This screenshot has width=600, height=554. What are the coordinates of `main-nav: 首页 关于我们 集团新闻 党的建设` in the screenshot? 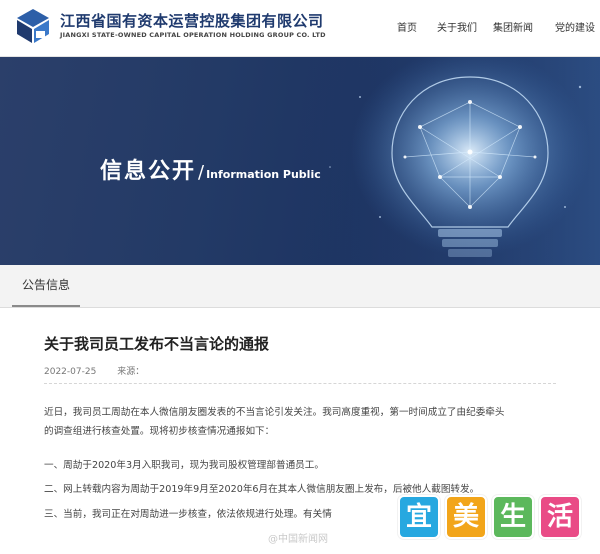 It's located at (300, 27).